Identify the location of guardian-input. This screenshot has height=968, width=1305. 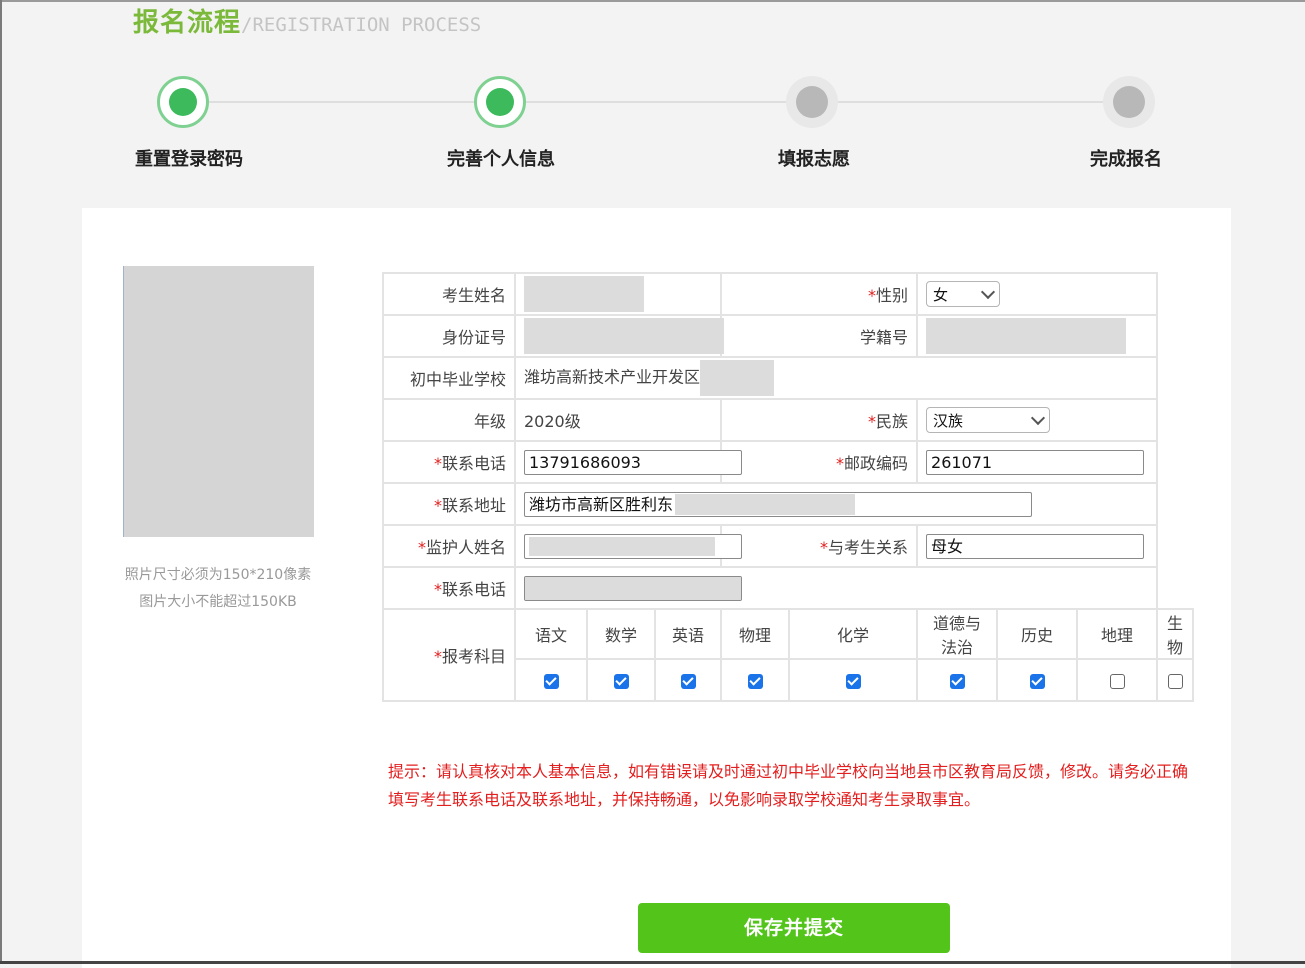
(633, 546).